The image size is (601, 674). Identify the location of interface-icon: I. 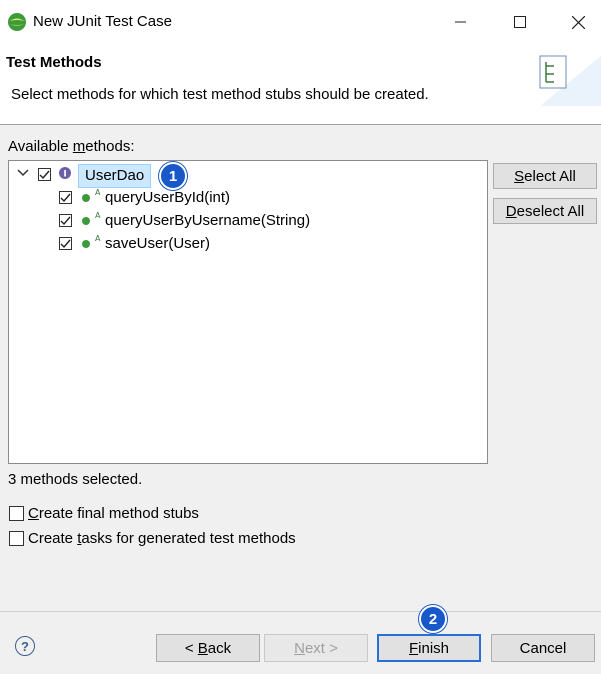
(65, 175).